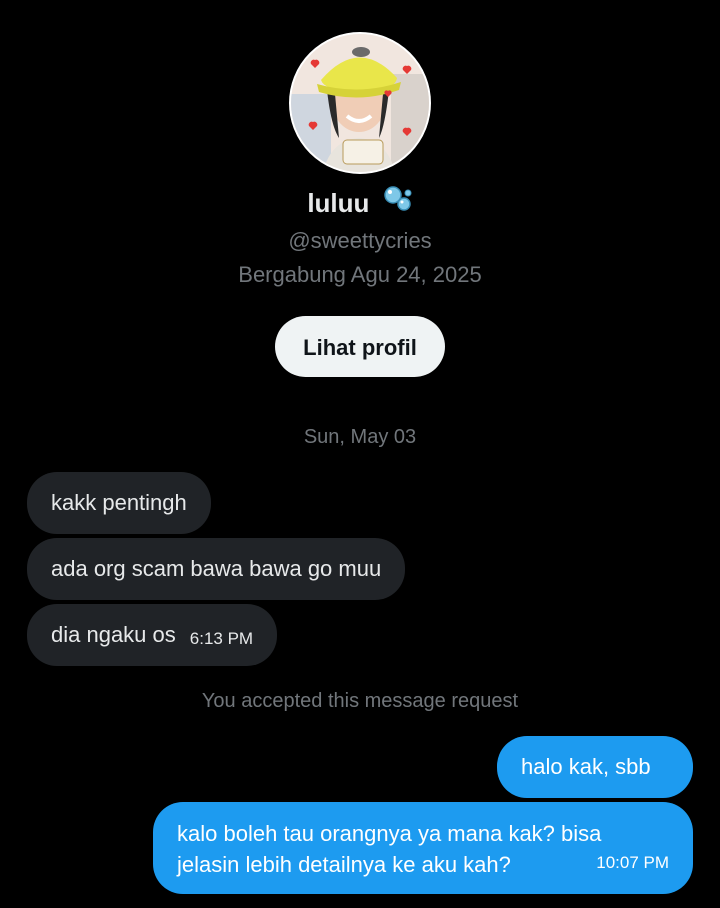  What do you see at coordinates (360, 701) in the screenshot?
I see `message-request-notice: You accepted this message request` at bounding box center [360, 701].